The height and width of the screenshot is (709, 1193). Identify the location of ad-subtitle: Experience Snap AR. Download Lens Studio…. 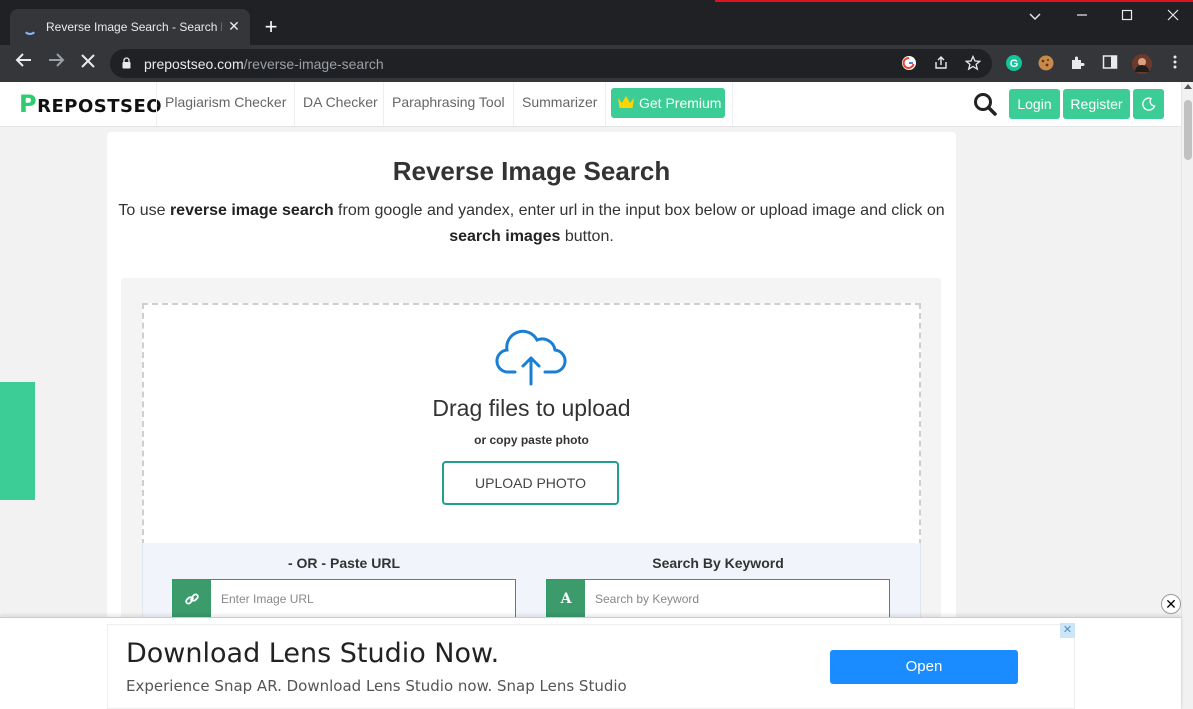
(376, 686).